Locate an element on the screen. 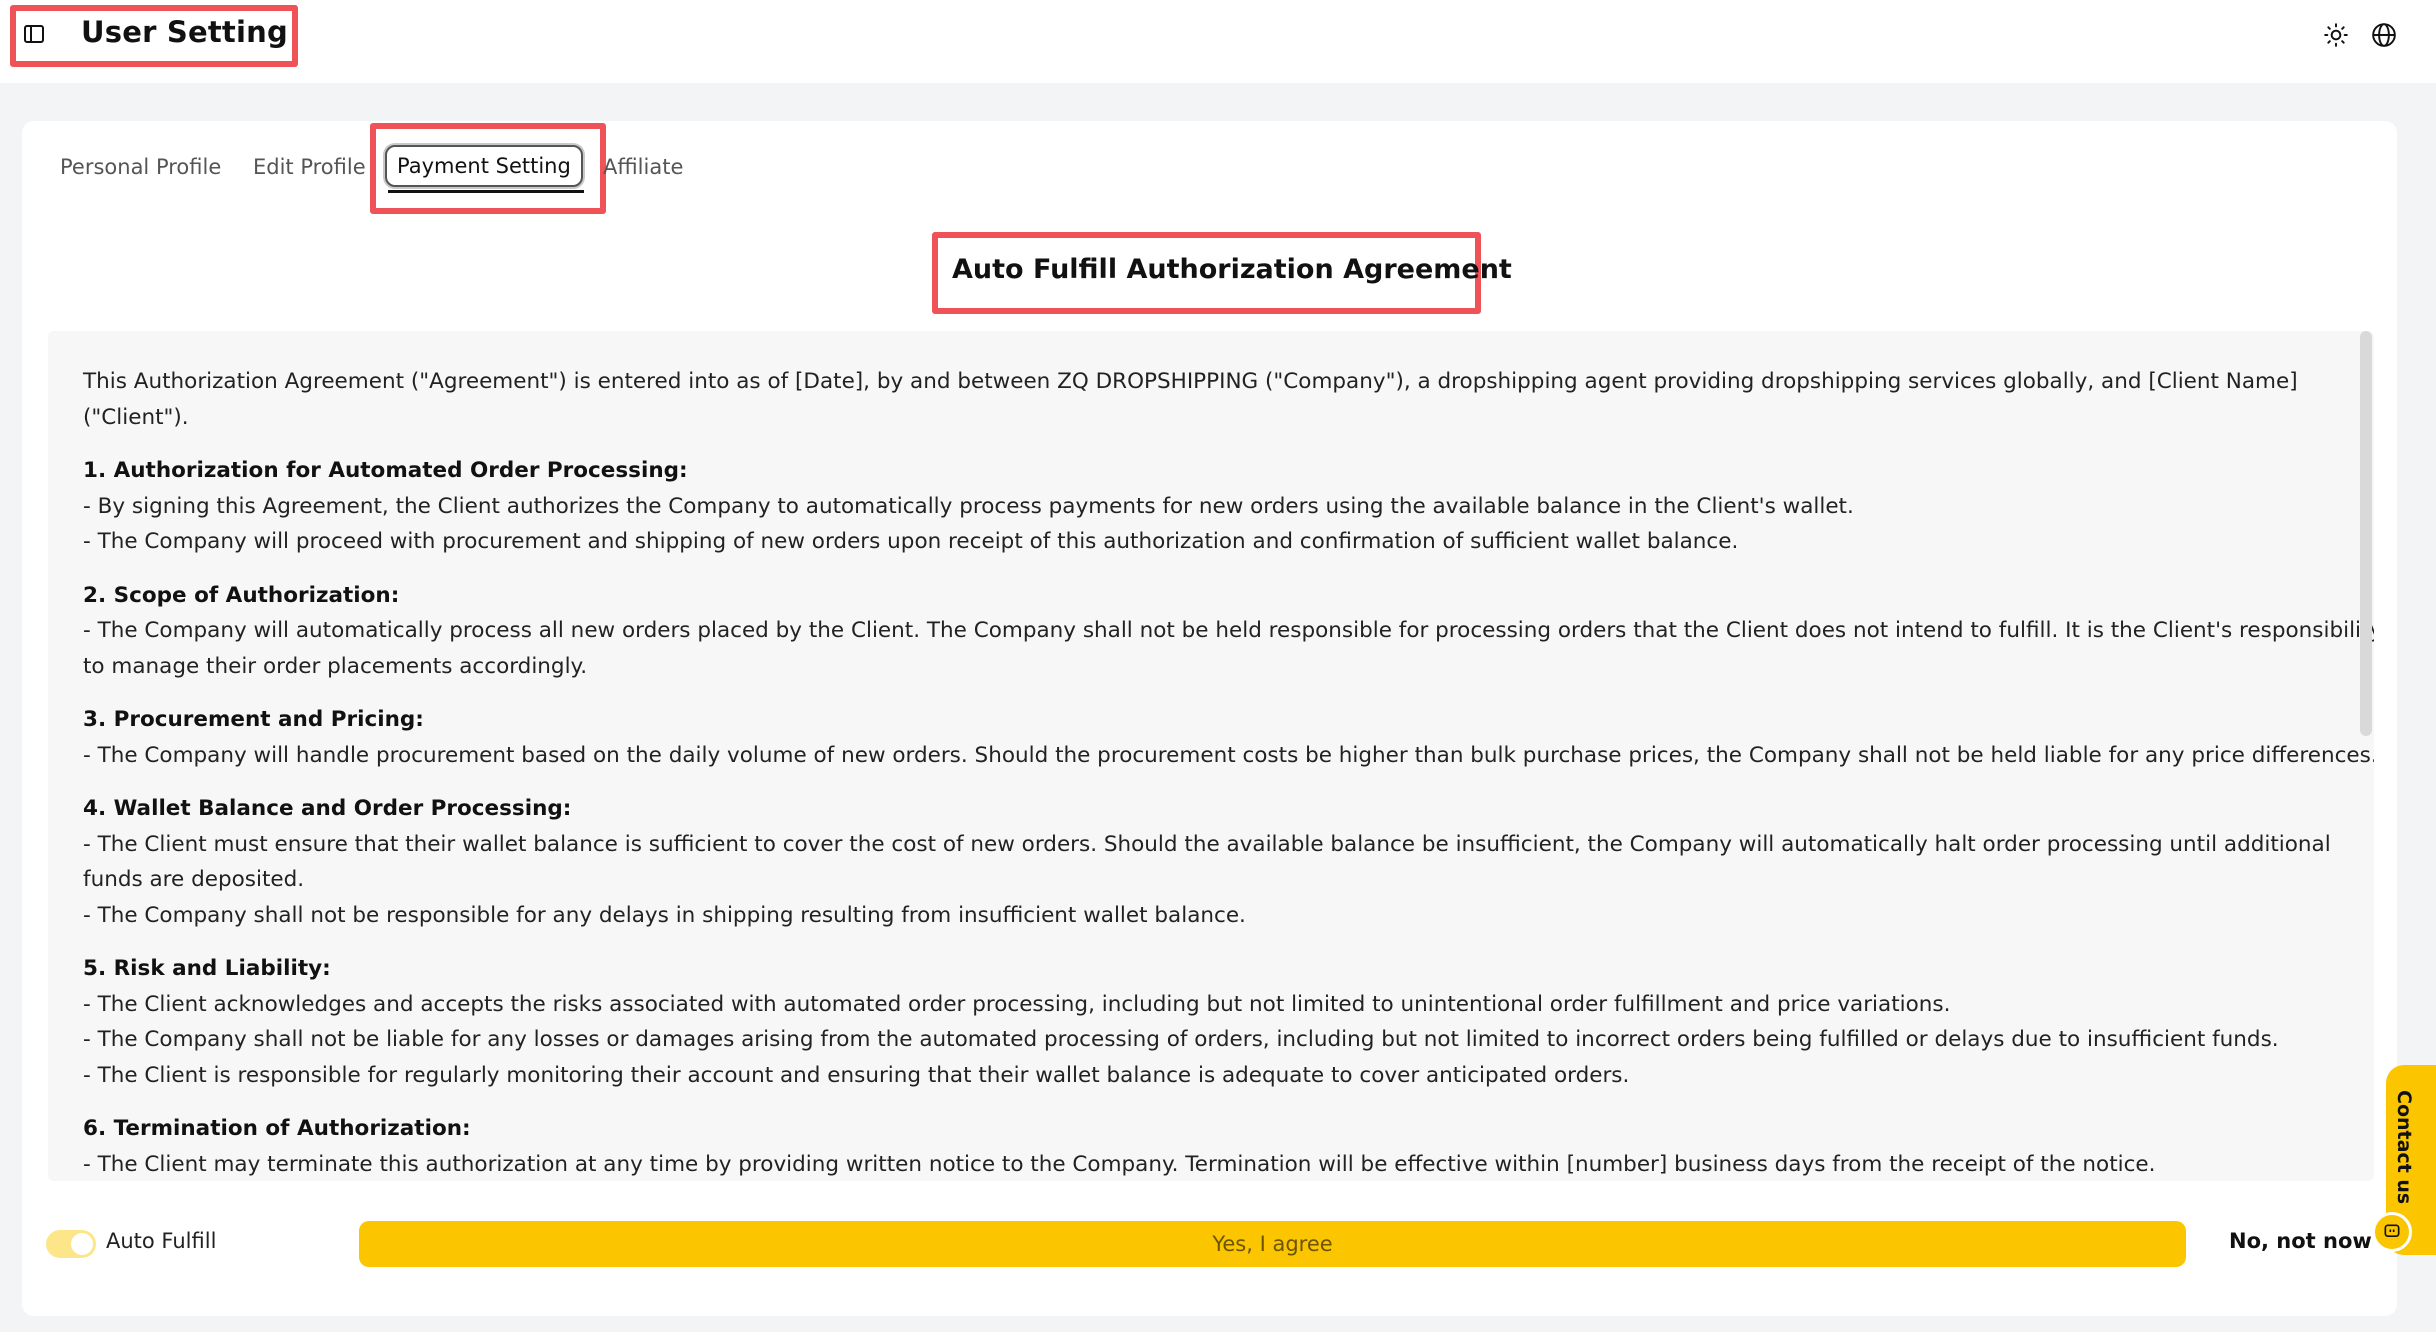  decline-button: No, not now is located at coordinates (2300, 1241).